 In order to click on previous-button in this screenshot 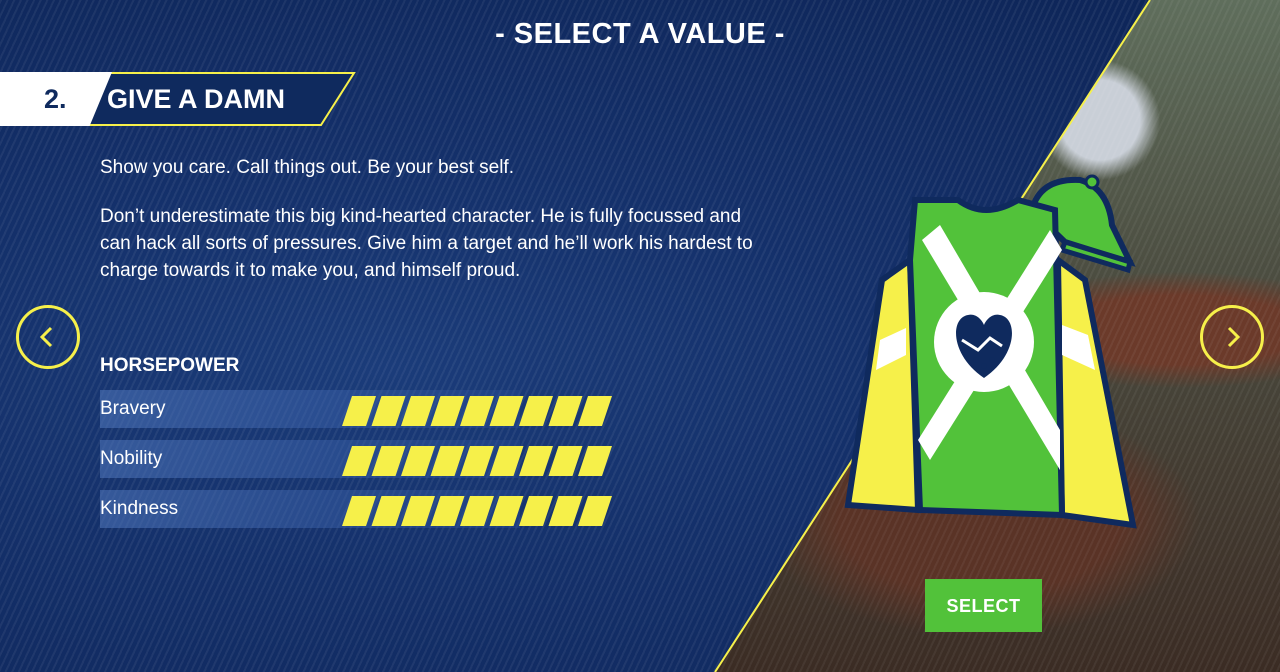, I will do `click(48, 337)`.